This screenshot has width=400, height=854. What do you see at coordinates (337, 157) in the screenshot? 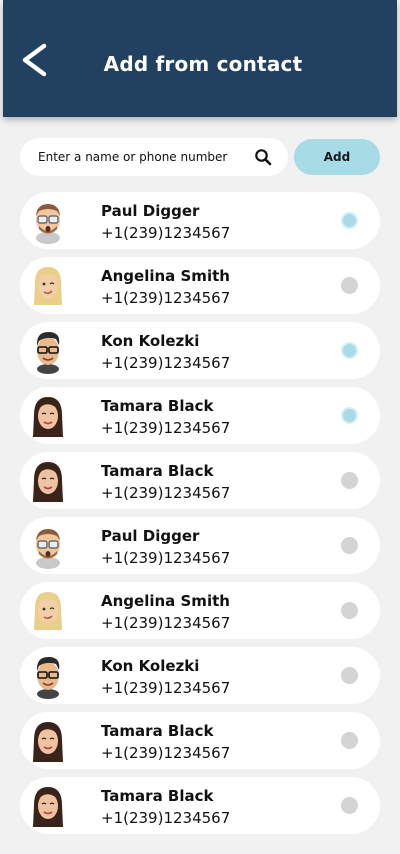
I see `add-button: Add` at bounding box center [337, 157].